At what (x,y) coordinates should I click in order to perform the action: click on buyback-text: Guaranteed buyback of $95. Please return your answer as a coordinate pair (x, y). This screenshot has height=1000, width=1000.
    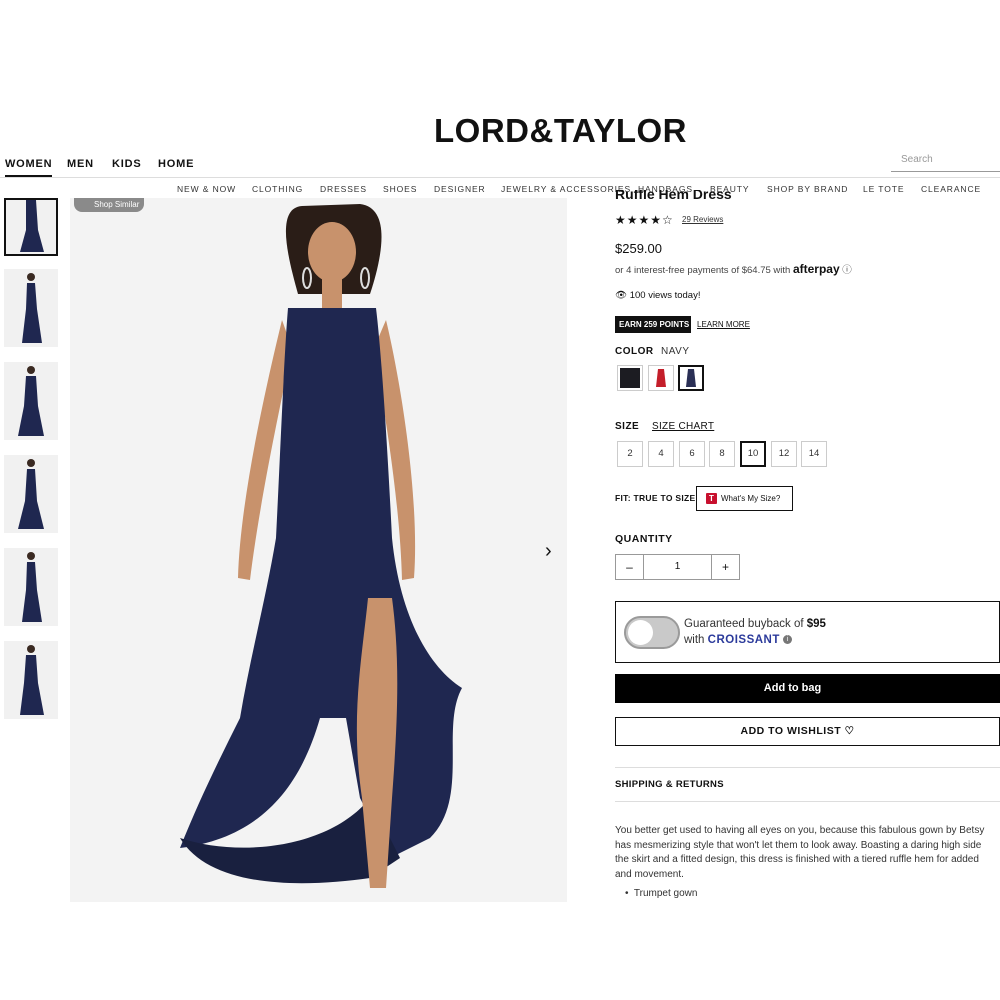
    Looking at the image, I should click on (755, 624).